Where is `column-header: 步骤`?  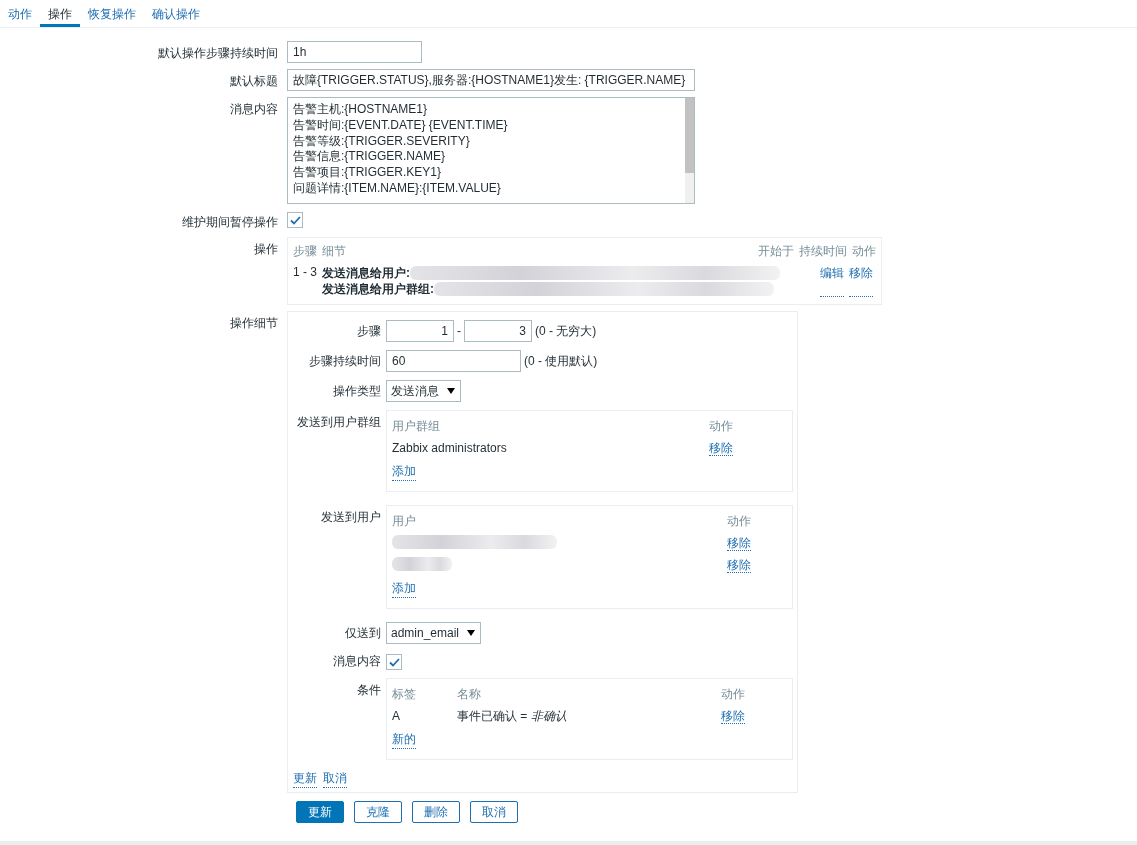 column-header: 步骤 is located at coordinates (305, 251).